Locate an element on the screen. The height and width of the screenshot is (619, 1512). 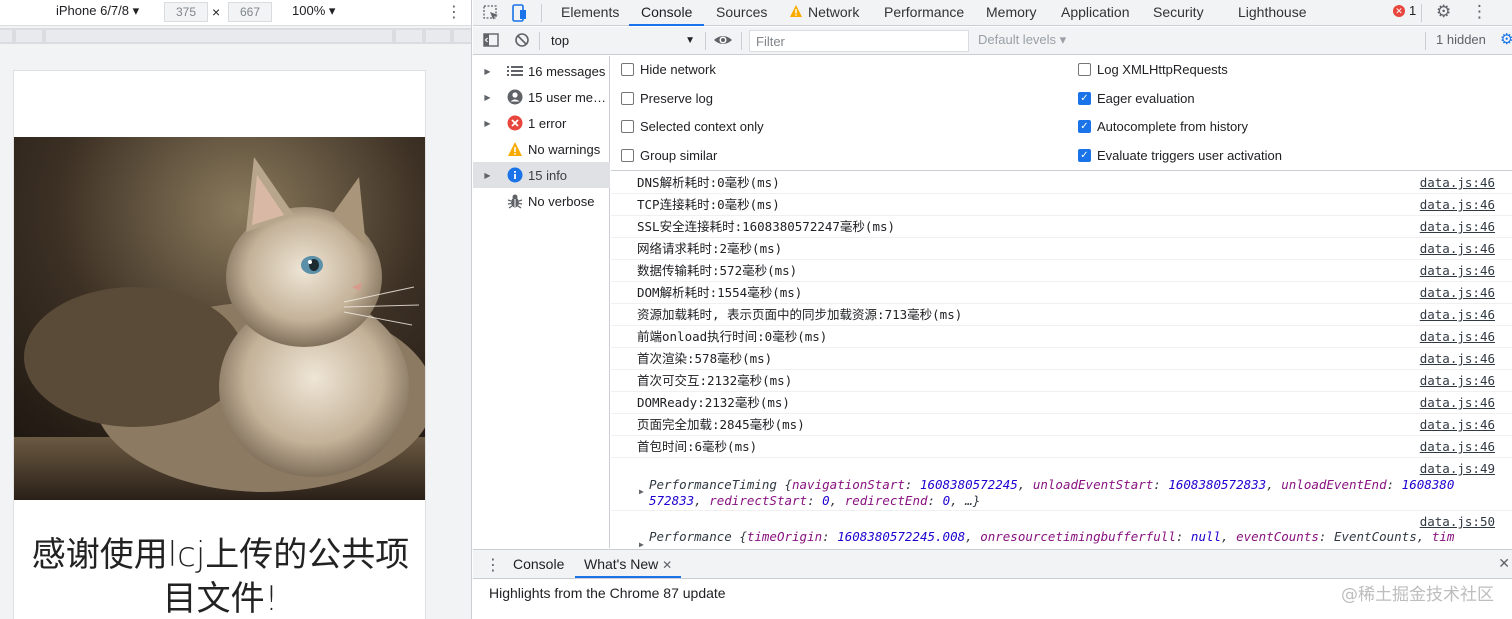
log-message: 首次可交互:2132毫秒(ms) is located at coordinates (715, 380).